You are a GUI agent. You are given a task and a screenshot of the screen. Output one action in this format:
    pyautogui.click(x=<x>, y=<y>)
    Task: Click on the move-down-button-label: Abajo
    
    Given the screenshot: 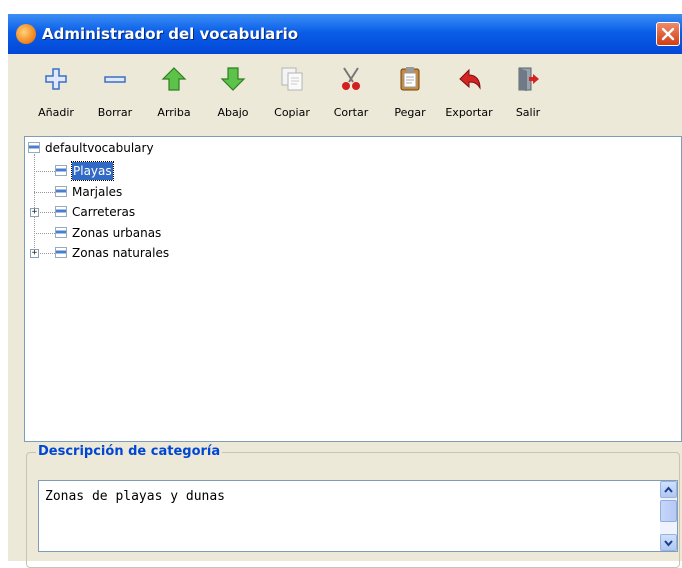 What is the action you would take?
    pyautogui.click(x=233, y=112)
    